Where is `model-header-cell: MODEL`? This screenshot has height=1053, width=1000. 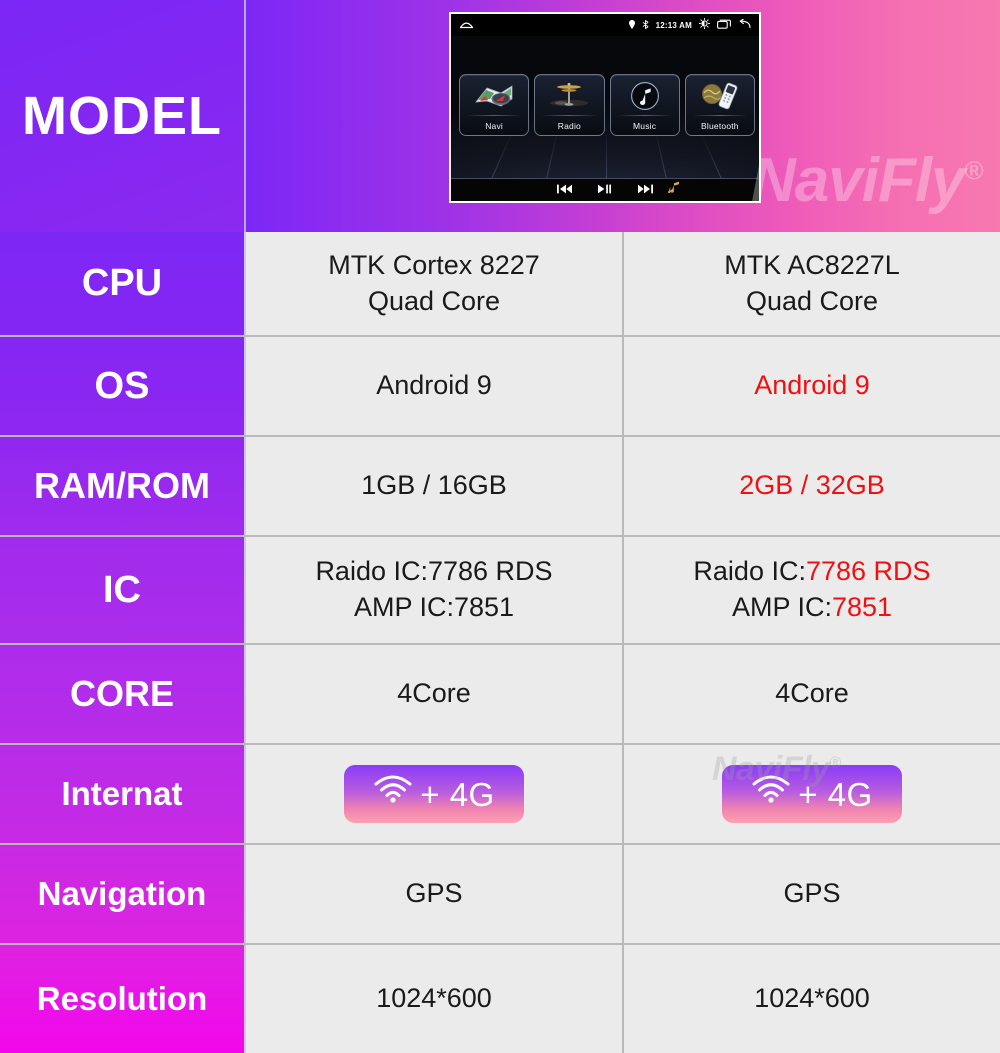
model-header-cell: MODEL is located at coordinates (123, 116).